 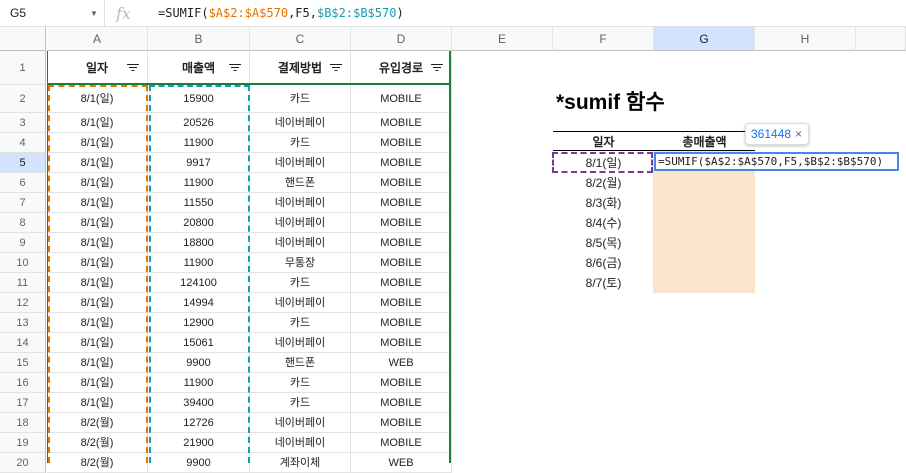 I want to click on table-cell-method: 계좌이체, so click(x=300, y=463).